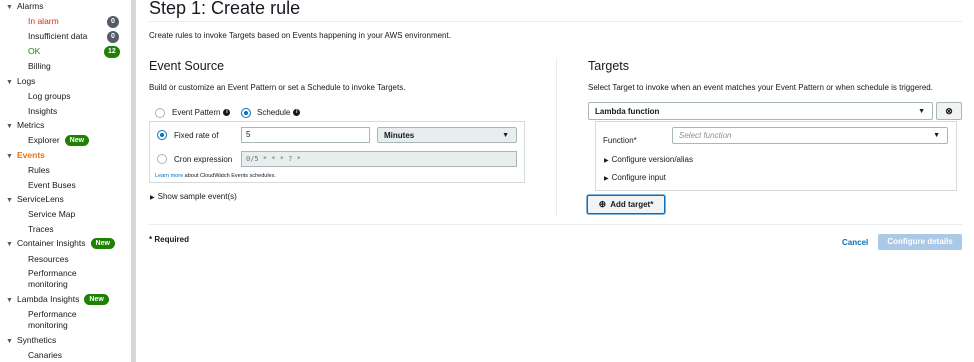 This screenshot has width=974, height=362. Describe the element at coordinates (608, 66) in the screenshot. I see `targets-heading: Targets` at that location.